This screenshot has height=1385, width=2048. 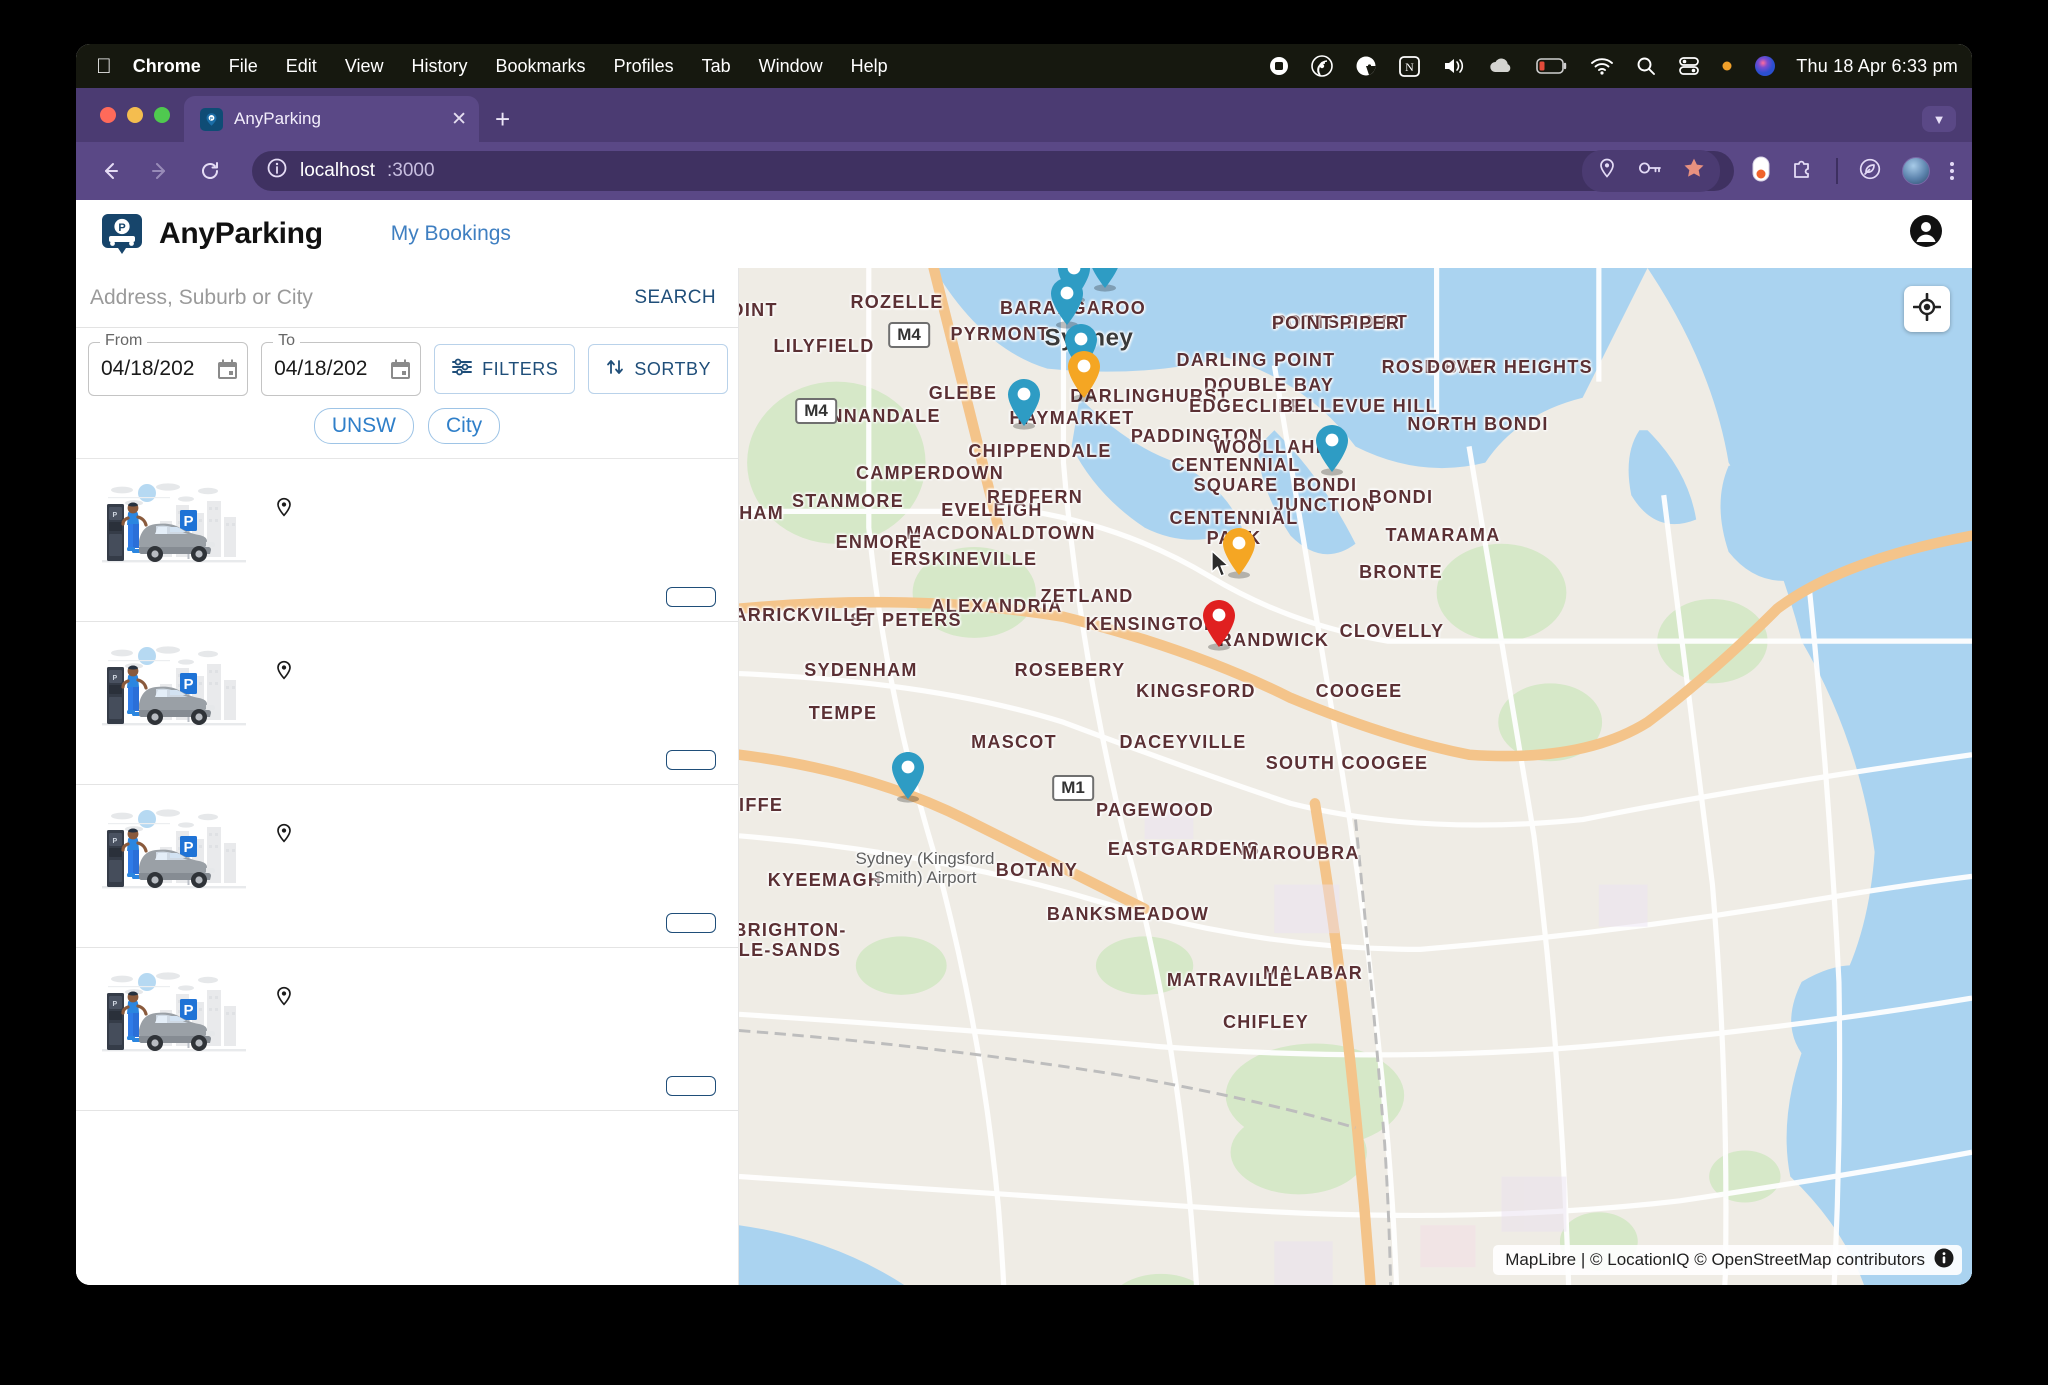 I want to click on geolocate-button, so click(x=1927, y=309).